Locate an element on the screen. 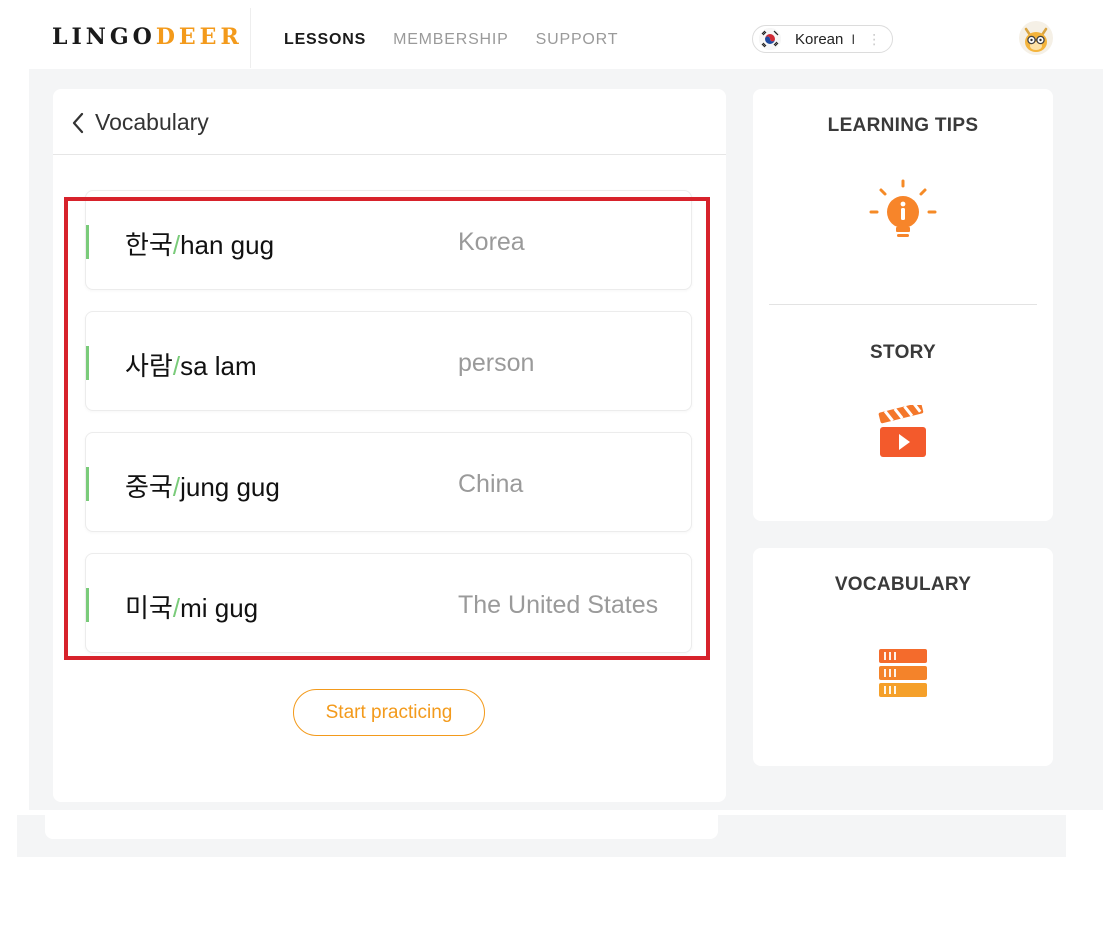 This screenshot has height=943, width=1109. chevron-left-icon is located at coordinates (78, 122).